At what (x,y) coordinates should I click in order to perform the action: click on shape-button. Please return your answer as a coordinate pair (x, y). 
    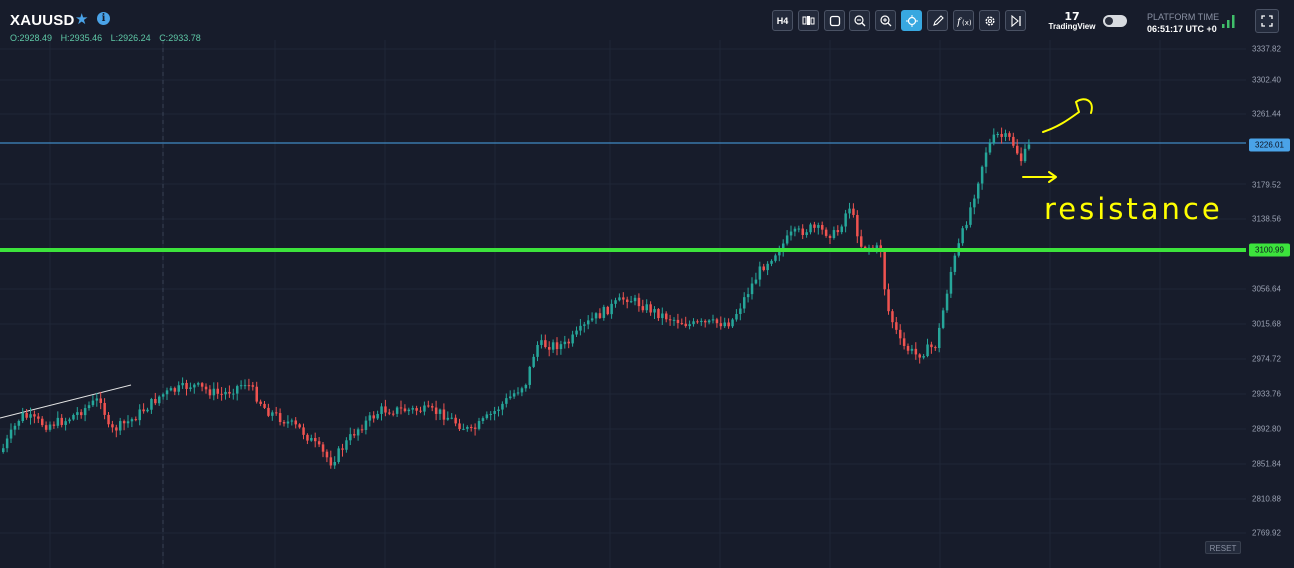
    Looking at the image, I should click on (834, 20).